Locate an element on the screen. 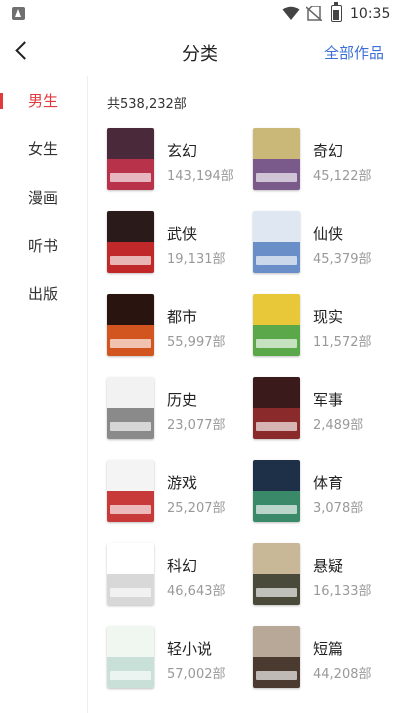 This screenshot has height=713, width=400. category-card-kehuan: 科幻 46,643部 is located at coordinates (174, 575).